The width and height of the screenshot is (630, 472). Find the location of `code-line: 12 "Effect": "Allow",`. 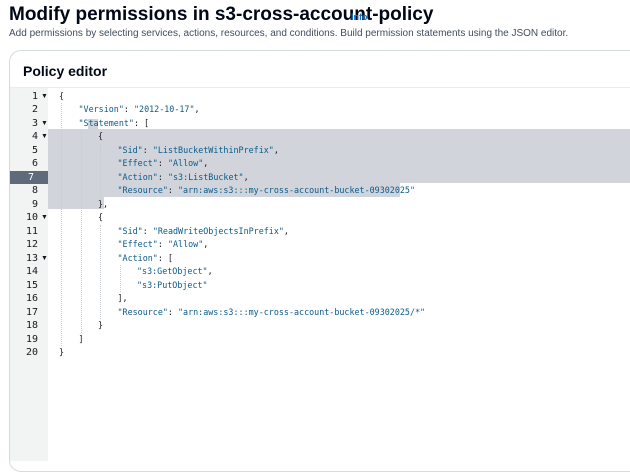

code-line: 12 "Effect": "Allow", is located at coordinates (320, 245).